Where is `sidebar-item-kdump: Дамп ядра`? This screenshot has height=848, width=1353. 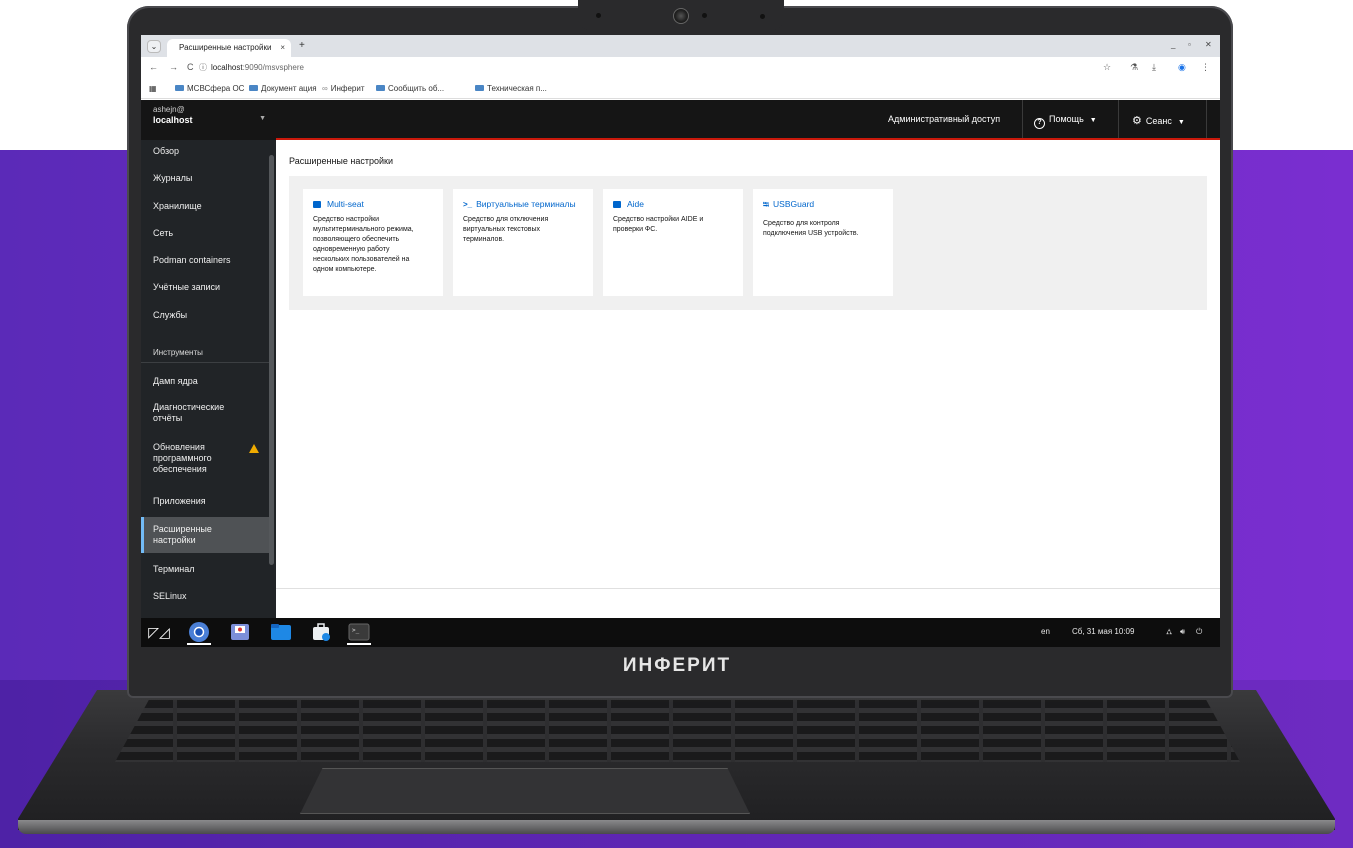 sidebar-item-kdump: Дамп ядра is located at coordinates (205, 381).